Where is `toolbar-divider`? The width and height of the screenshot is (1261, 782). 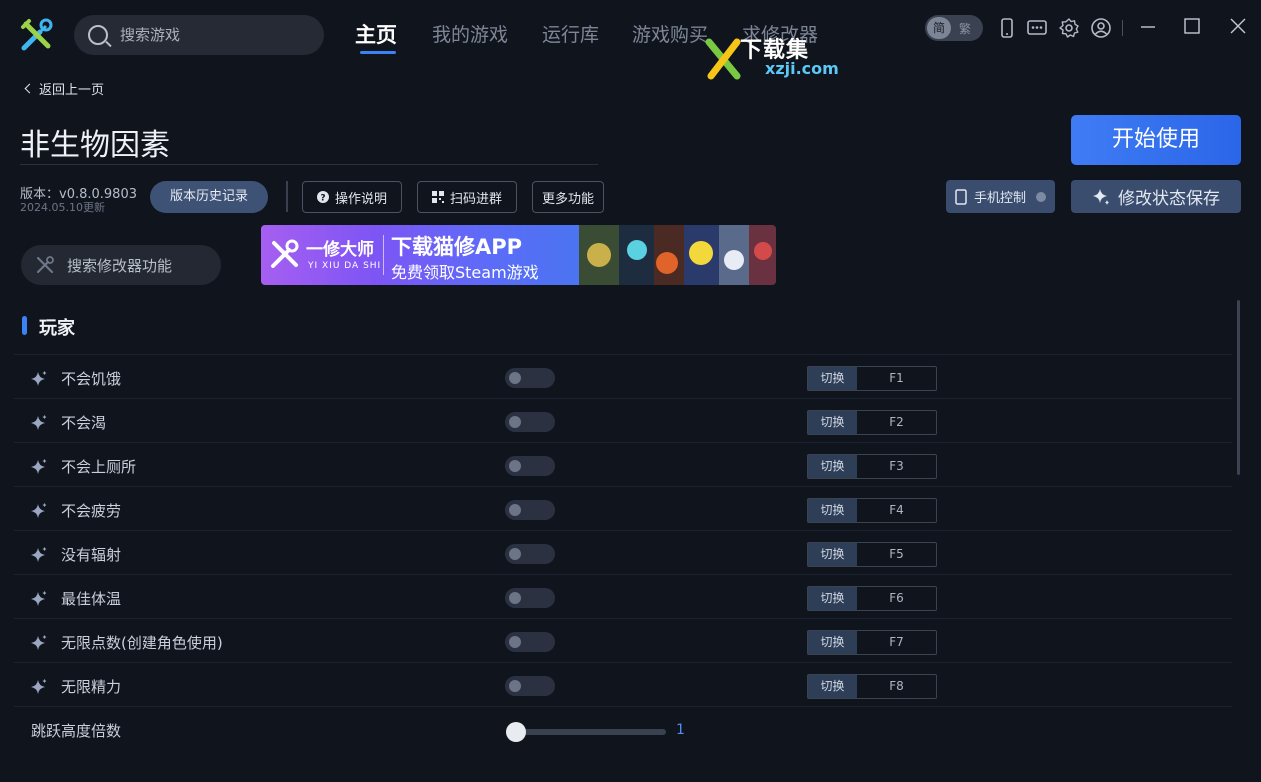 toolbar-divider is located at coordinates (1122, 28).